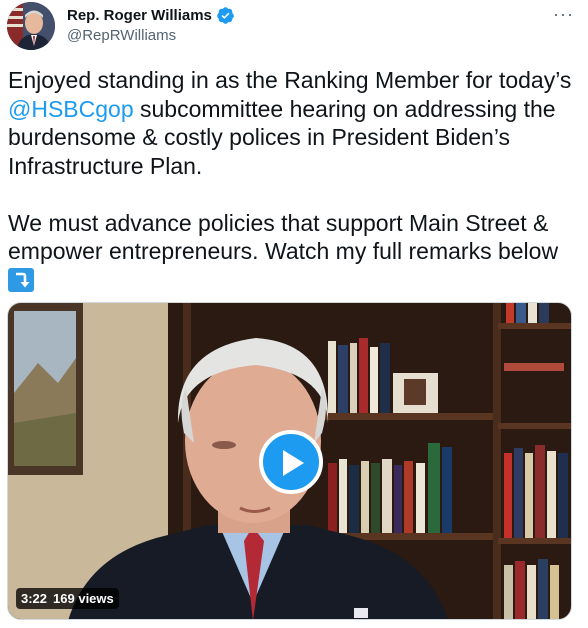  What do you see at coordinates (344, 108) in the screenshot?
I see `tweet-line-2: subcommittee hearing on addressing the` at bounding box center [344, 108].